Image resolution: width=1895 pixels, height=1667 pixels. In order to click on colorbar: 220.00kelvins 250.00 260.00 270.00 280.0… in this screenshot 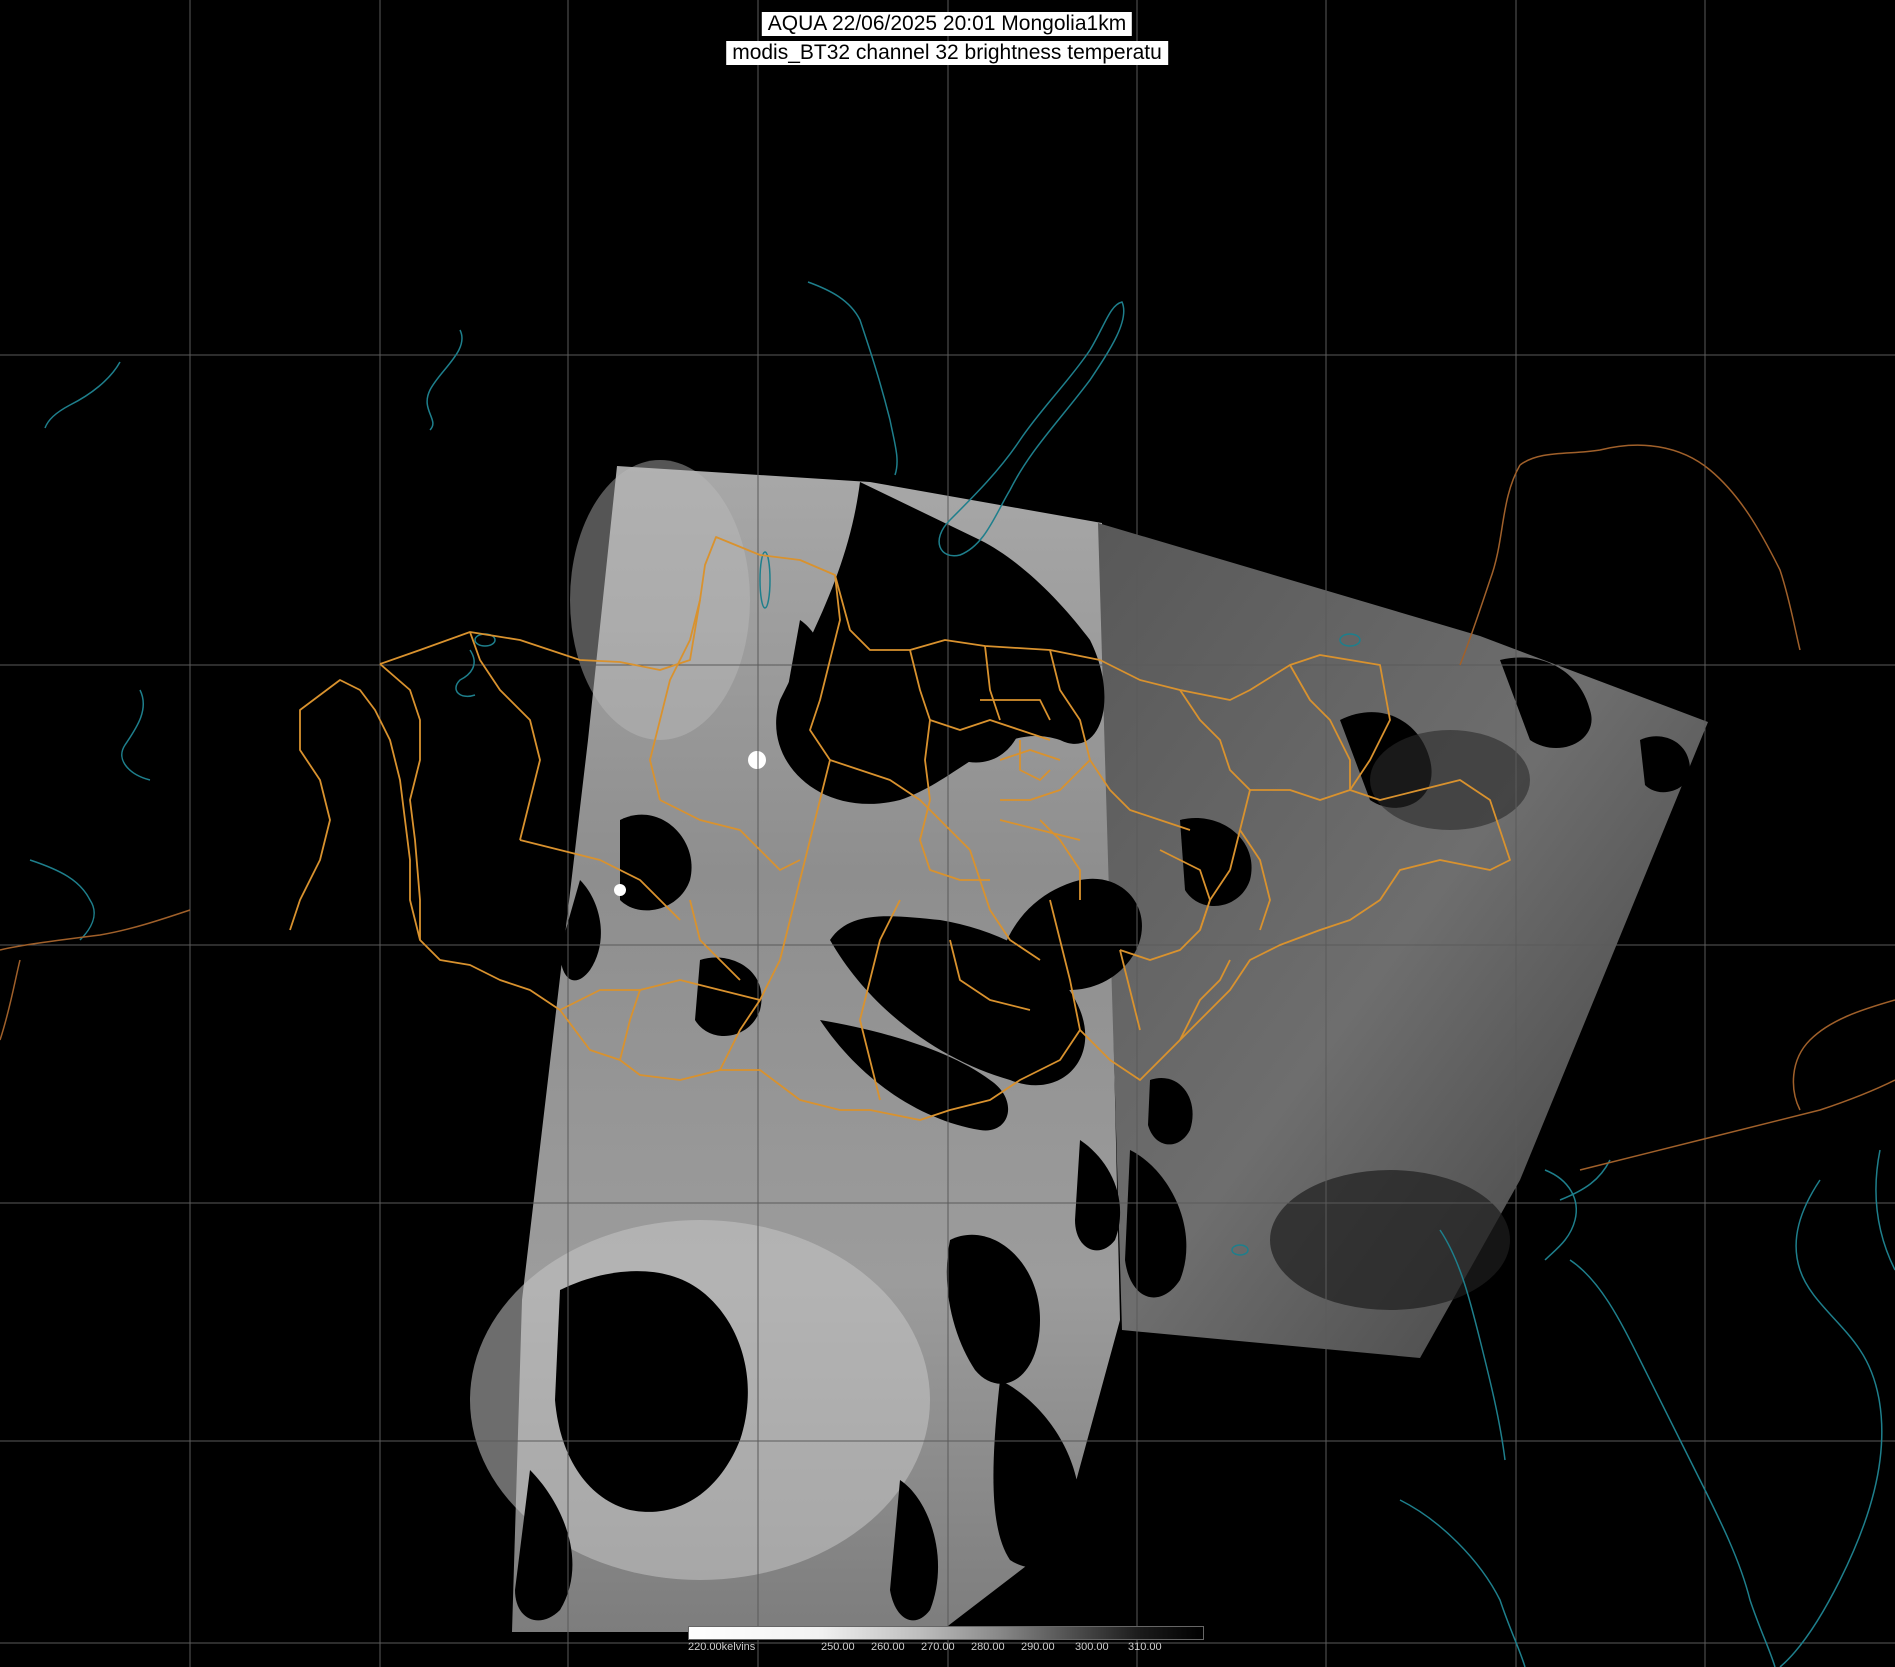, I will do `click(946, 1639)`.